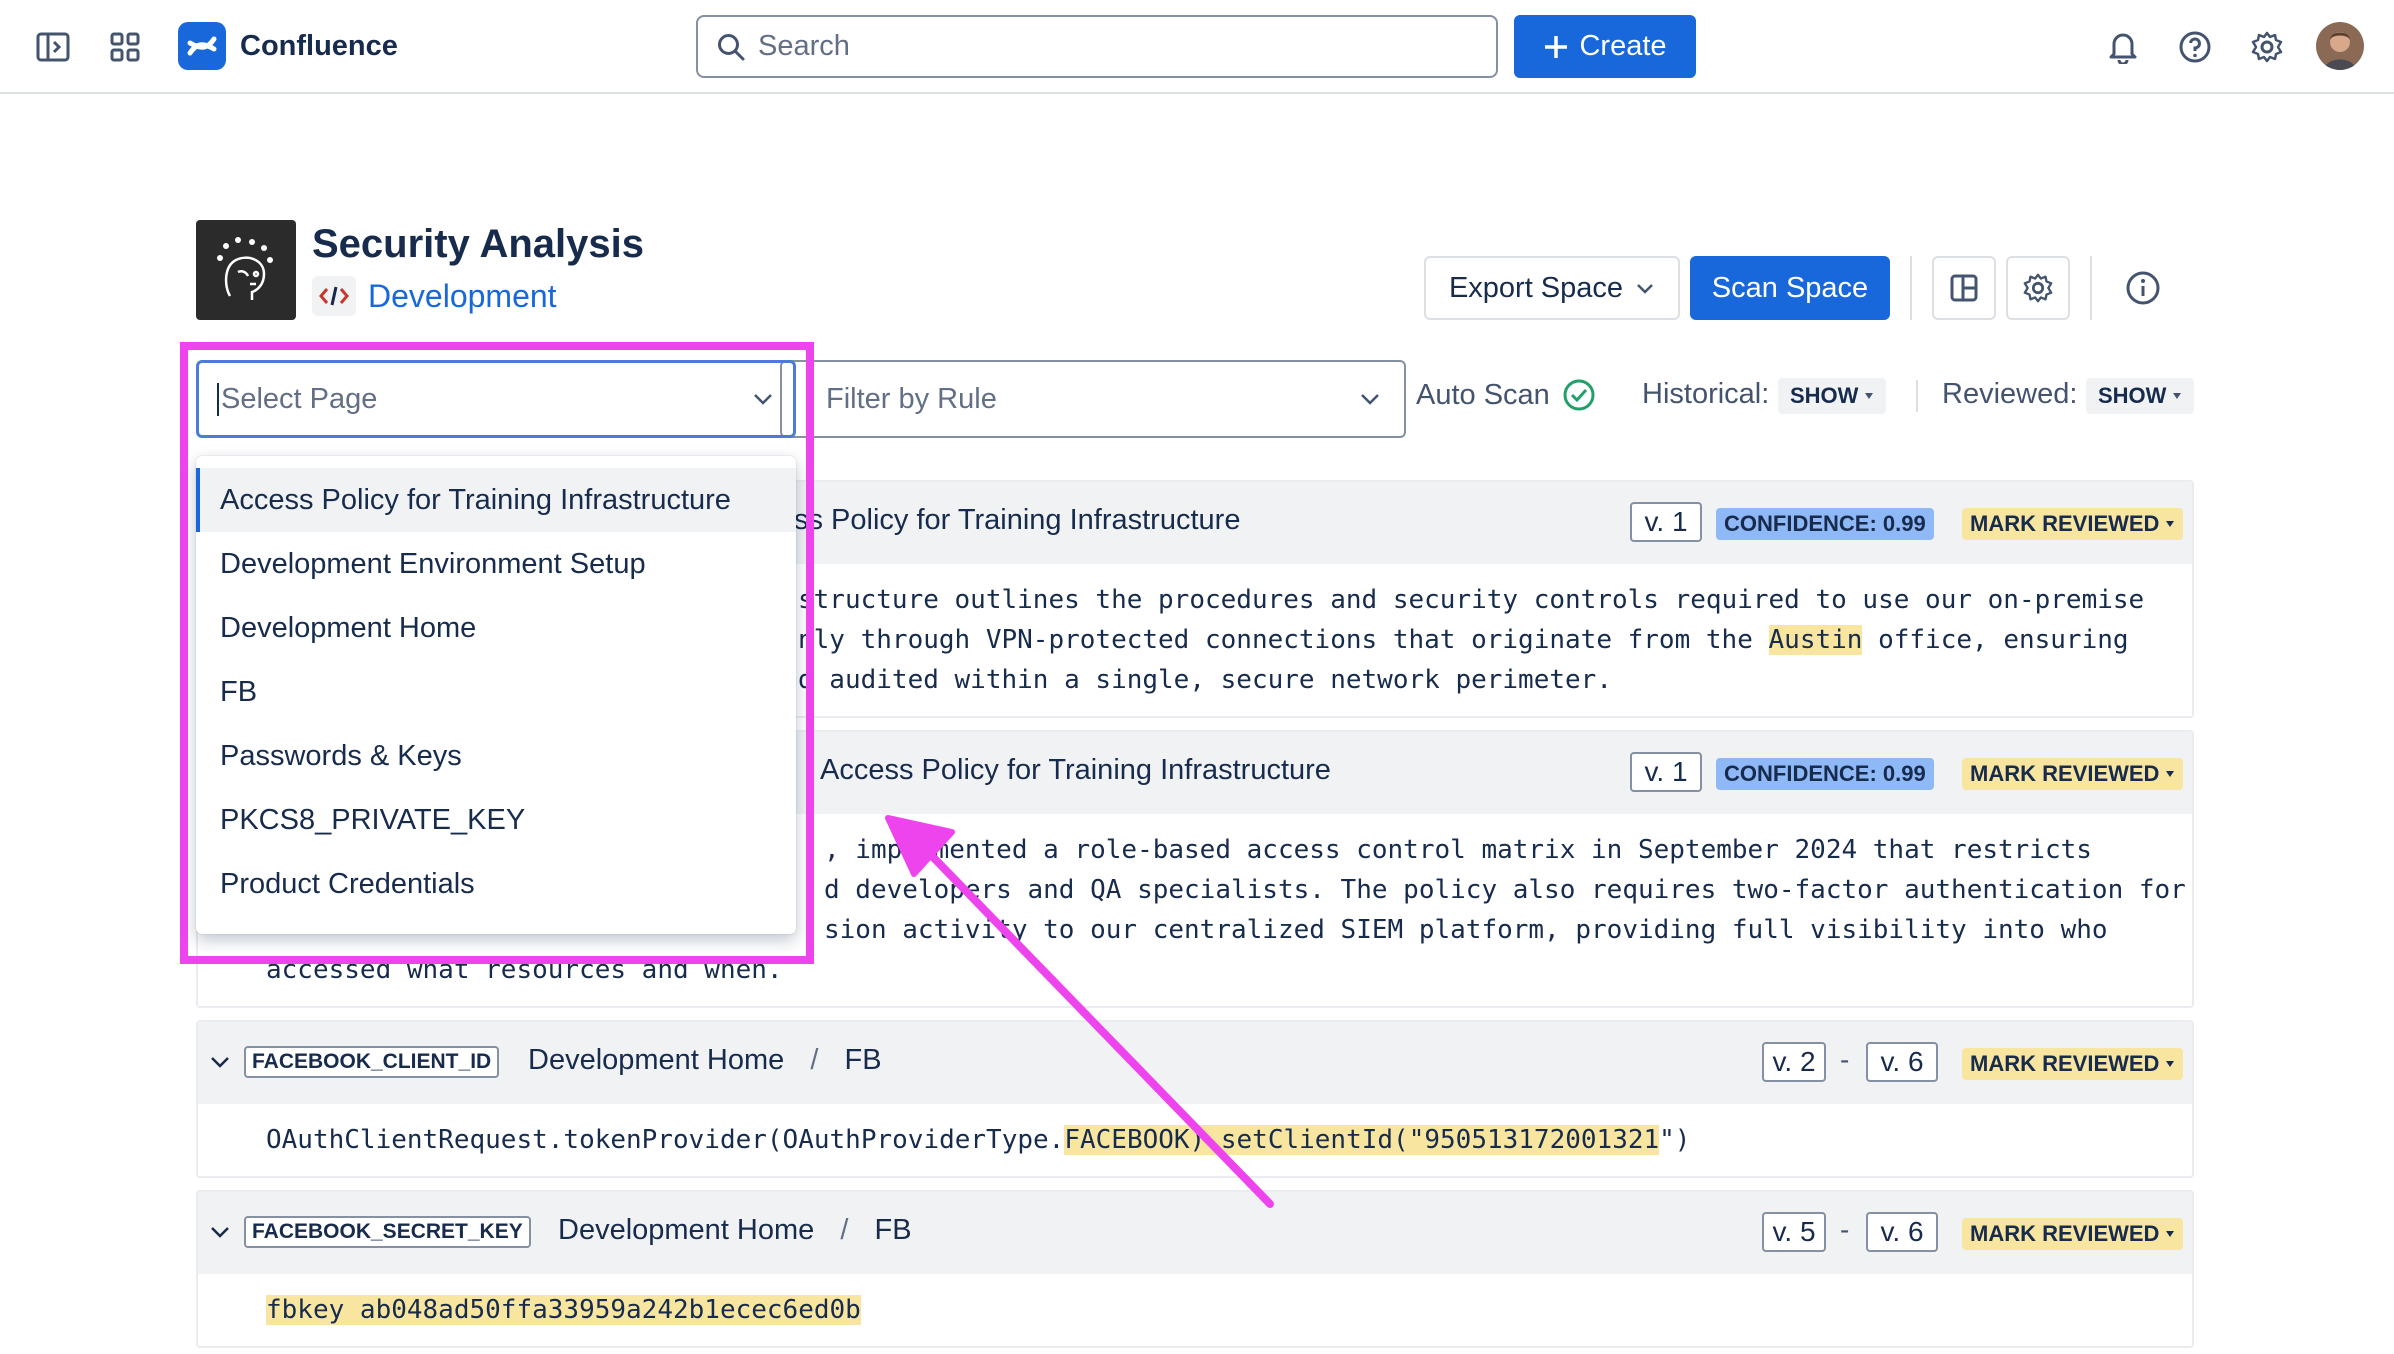  What do you see at coordinates (1093, 399) in the screenshot?
I see `filter-by-rule-select: Filter by Rule` at bounding box center [1093, 399].